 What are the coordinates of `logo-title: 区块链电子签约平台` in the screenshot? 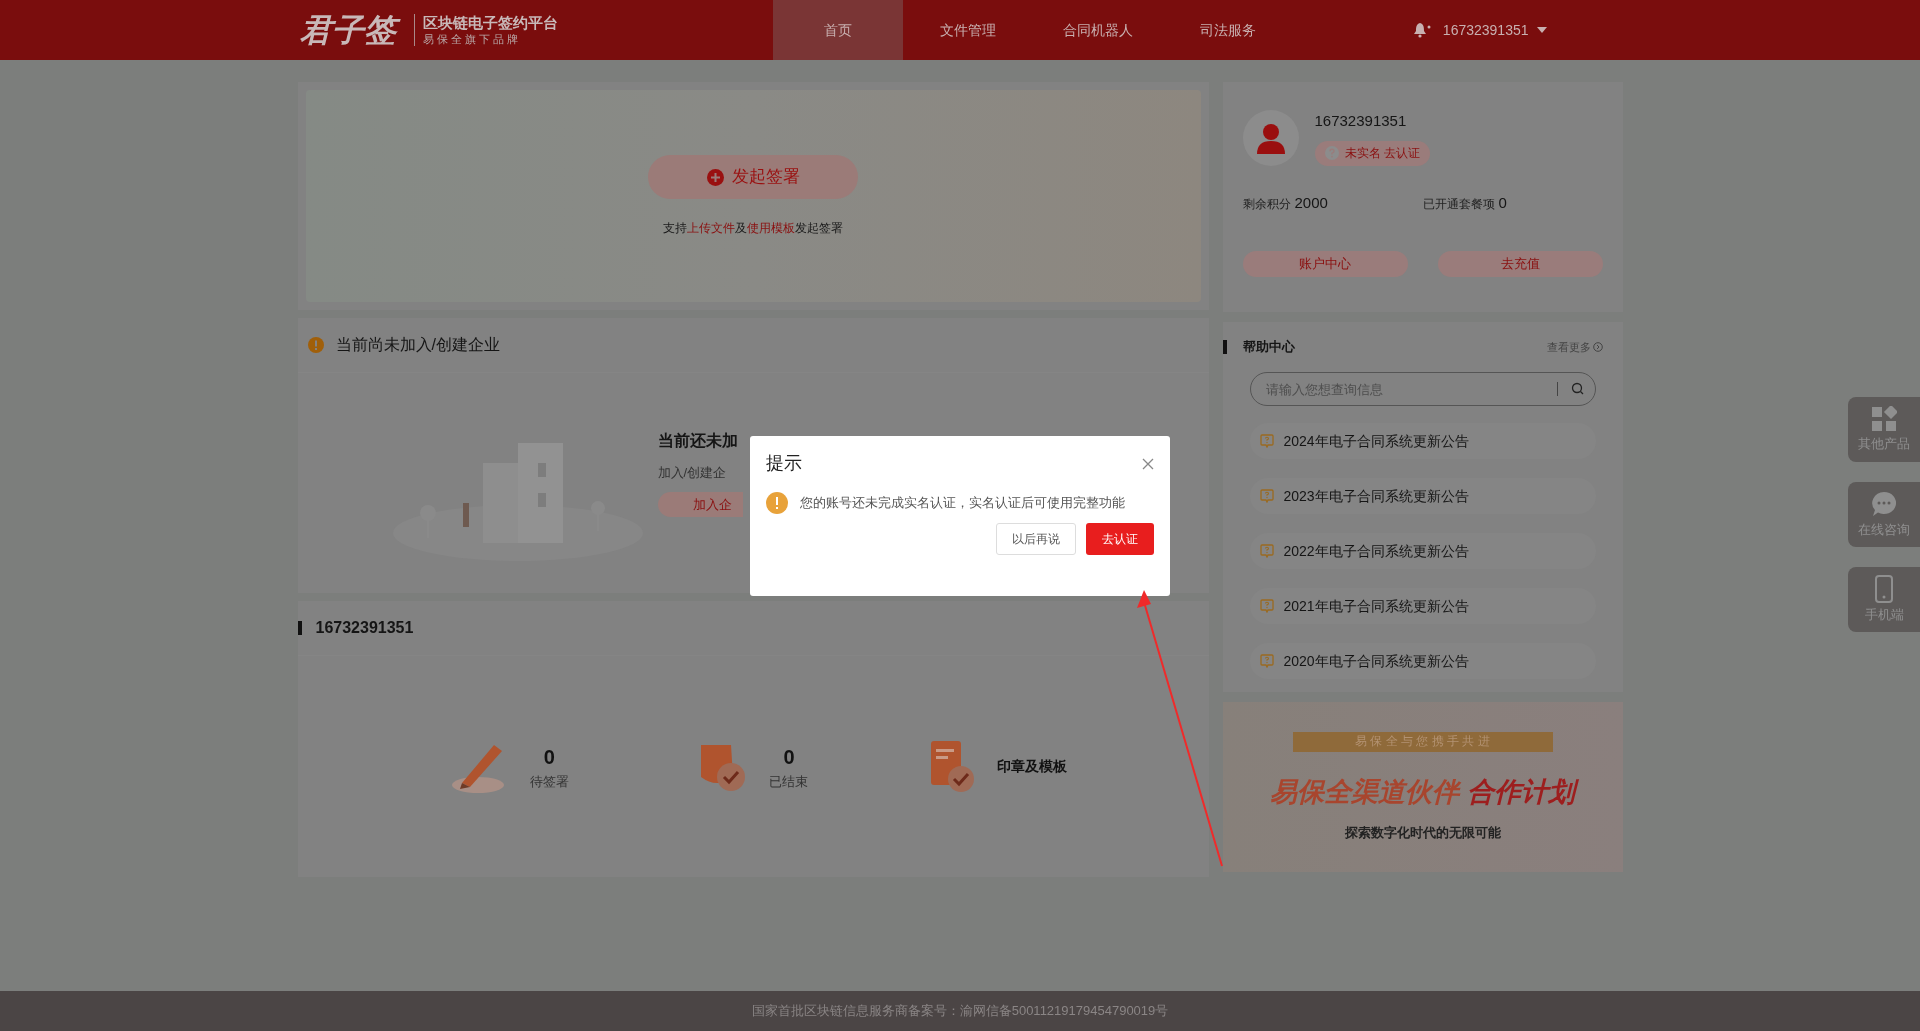 It's located at (490, 23).